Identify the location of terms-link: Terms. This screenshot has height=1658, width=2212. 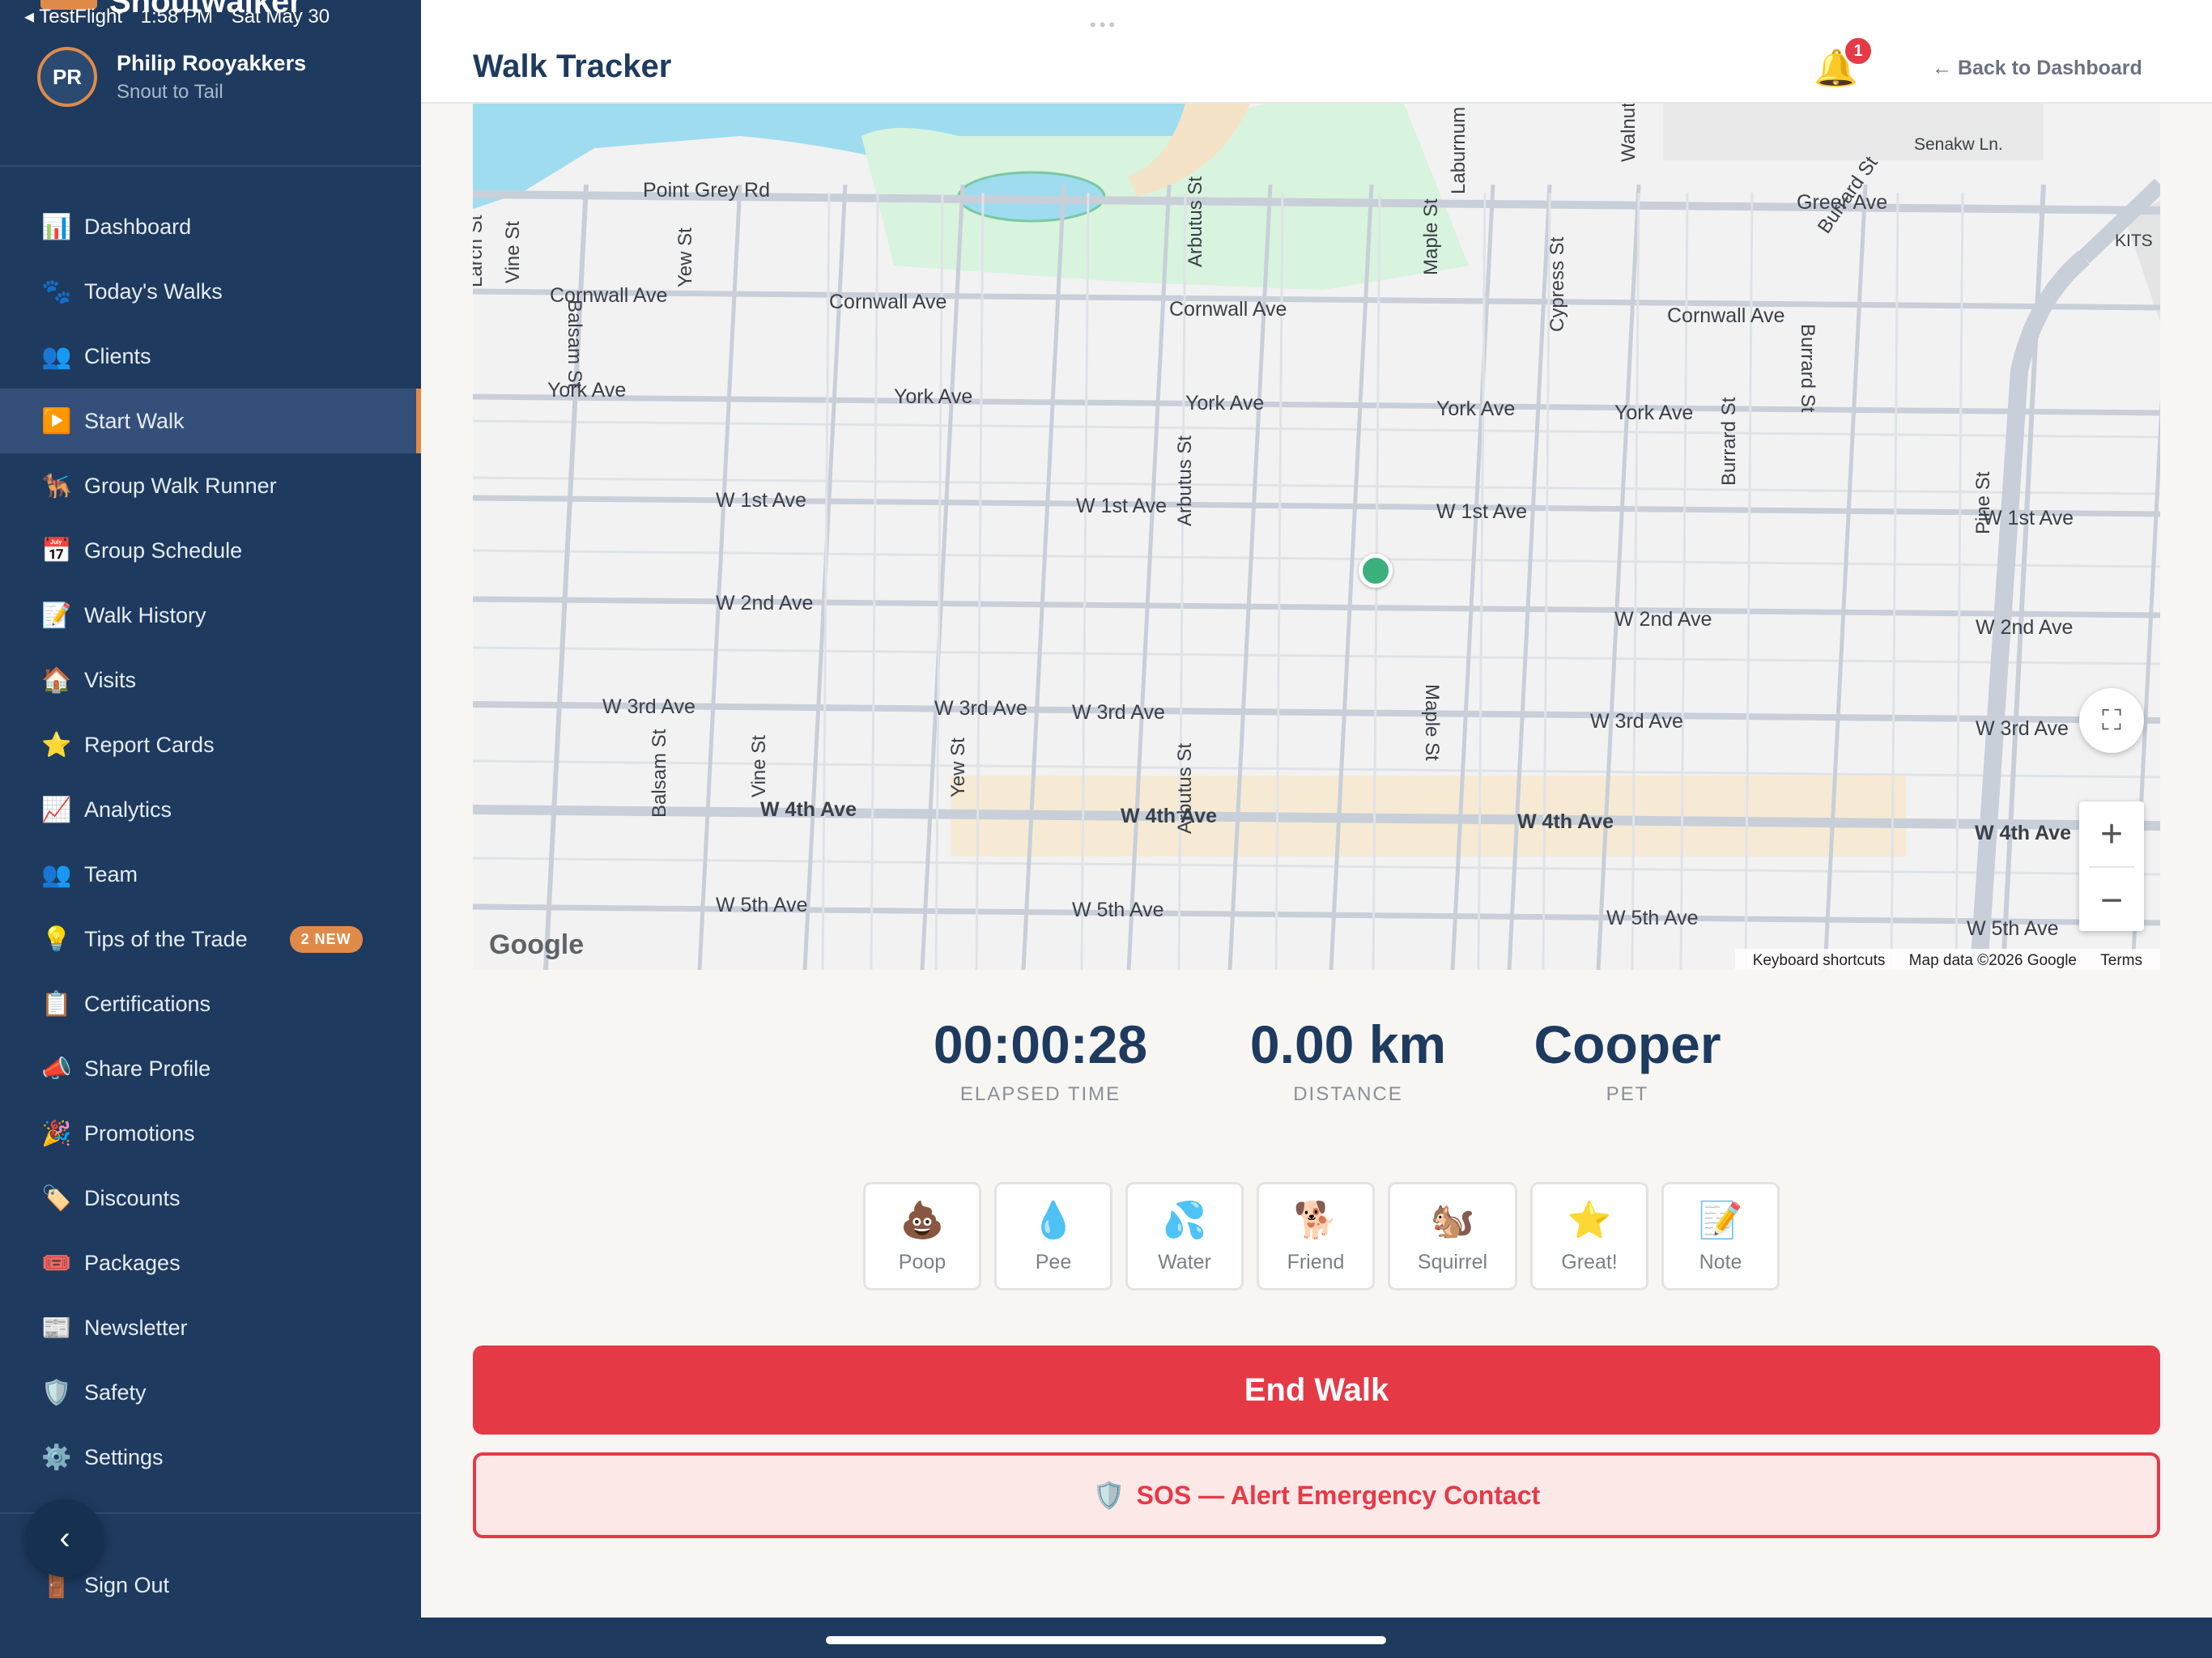
(2121, 960).